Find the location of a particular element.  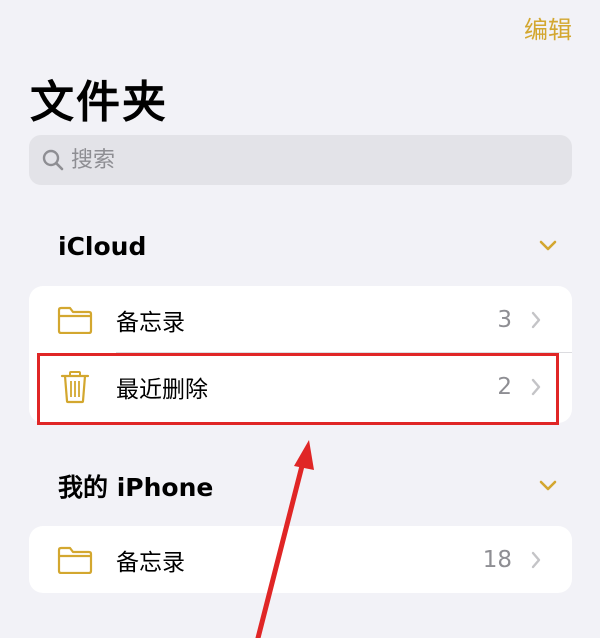

section-header-icloud: iCloud is located at coordinates (308, 246).